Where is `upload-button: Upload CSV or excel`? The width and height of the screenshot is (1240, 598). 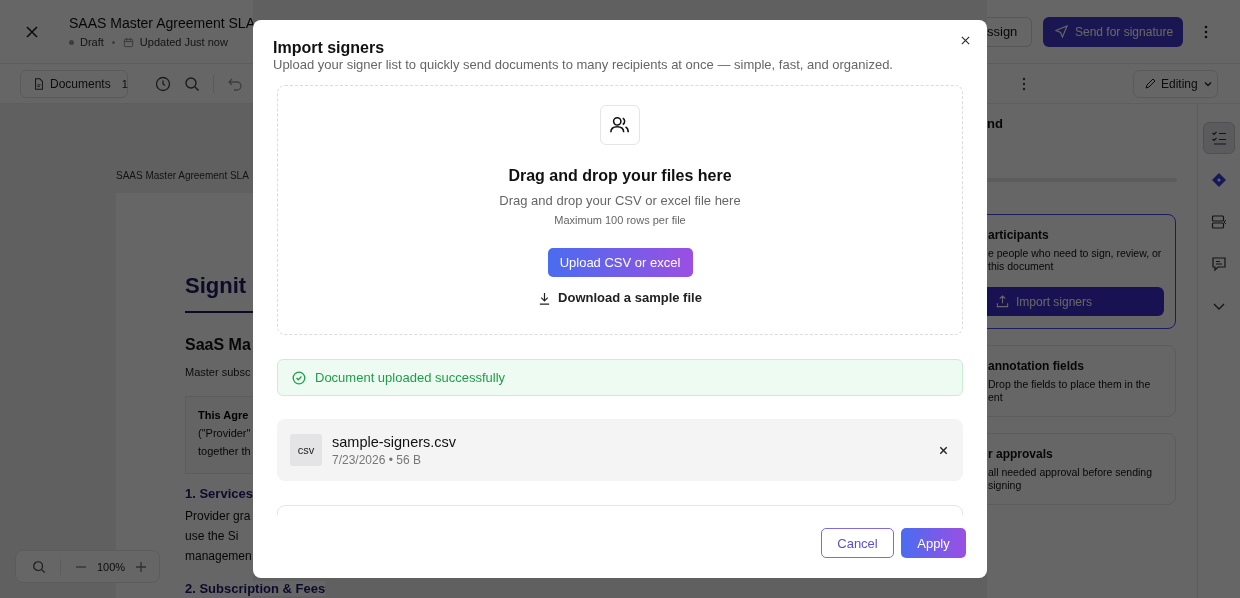 upload-button: Upload CSV or excel is located at coordinates (620, 262).